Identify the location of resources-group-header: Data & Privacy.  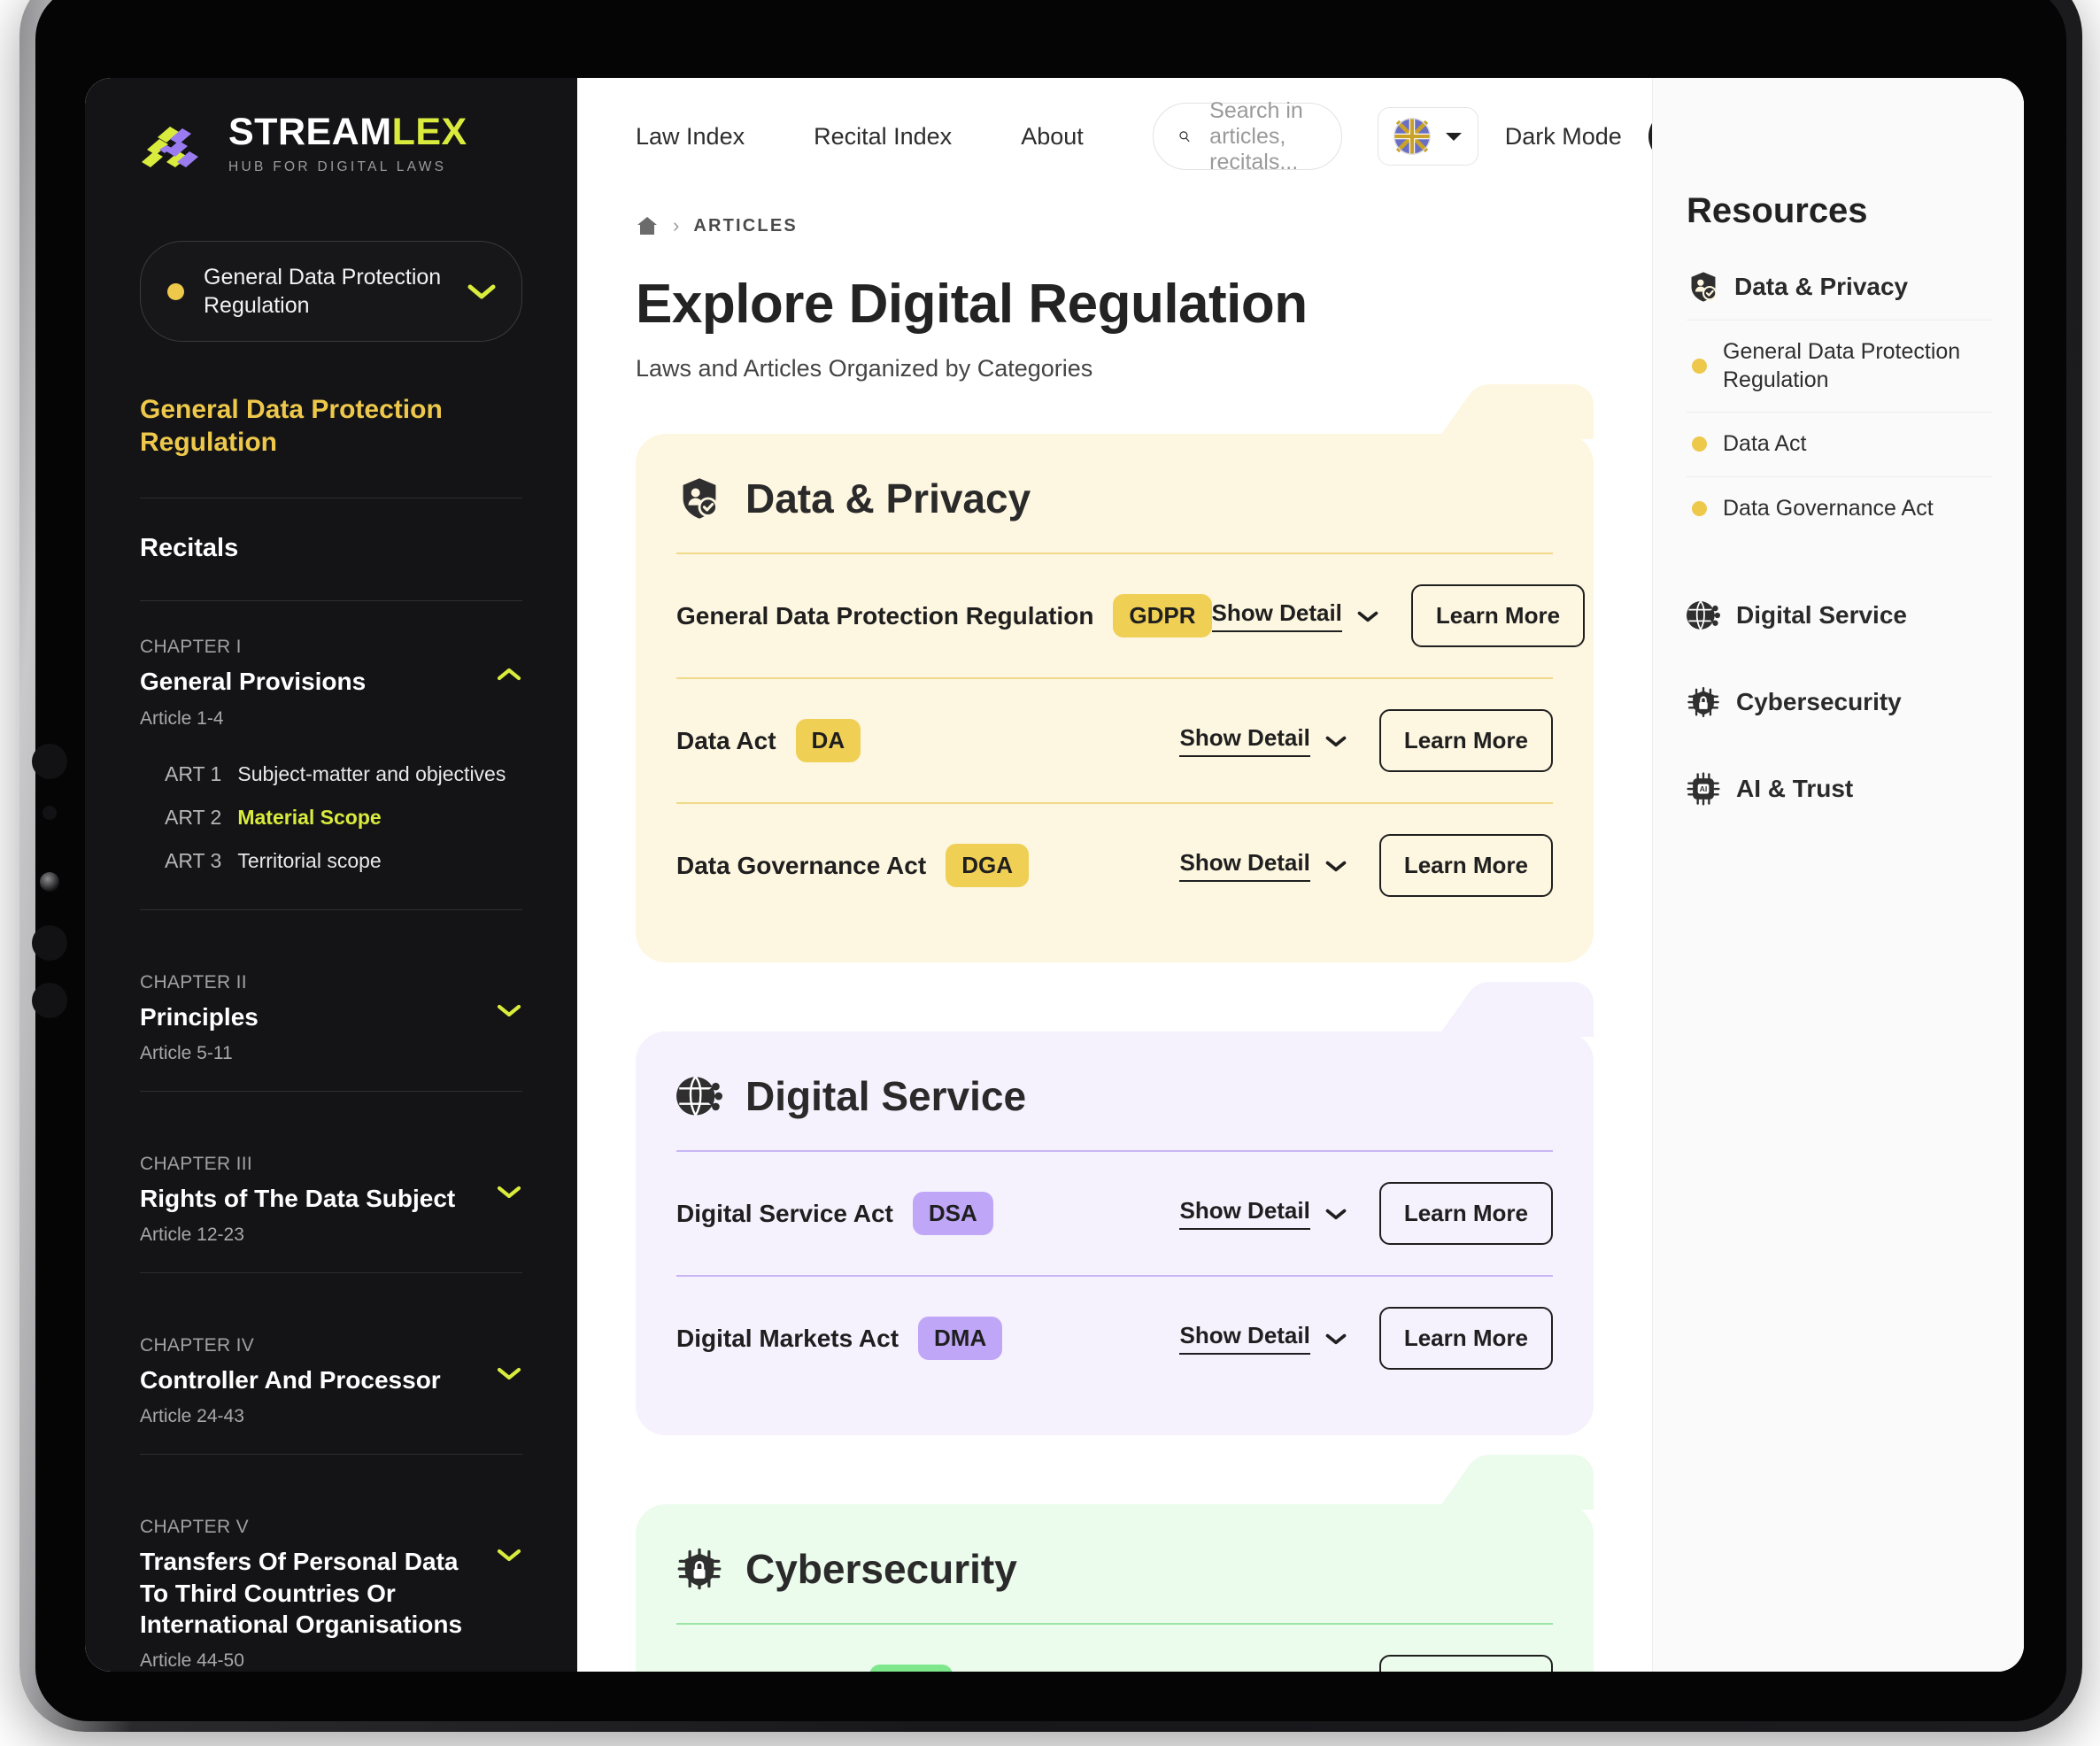
(1839, 289).